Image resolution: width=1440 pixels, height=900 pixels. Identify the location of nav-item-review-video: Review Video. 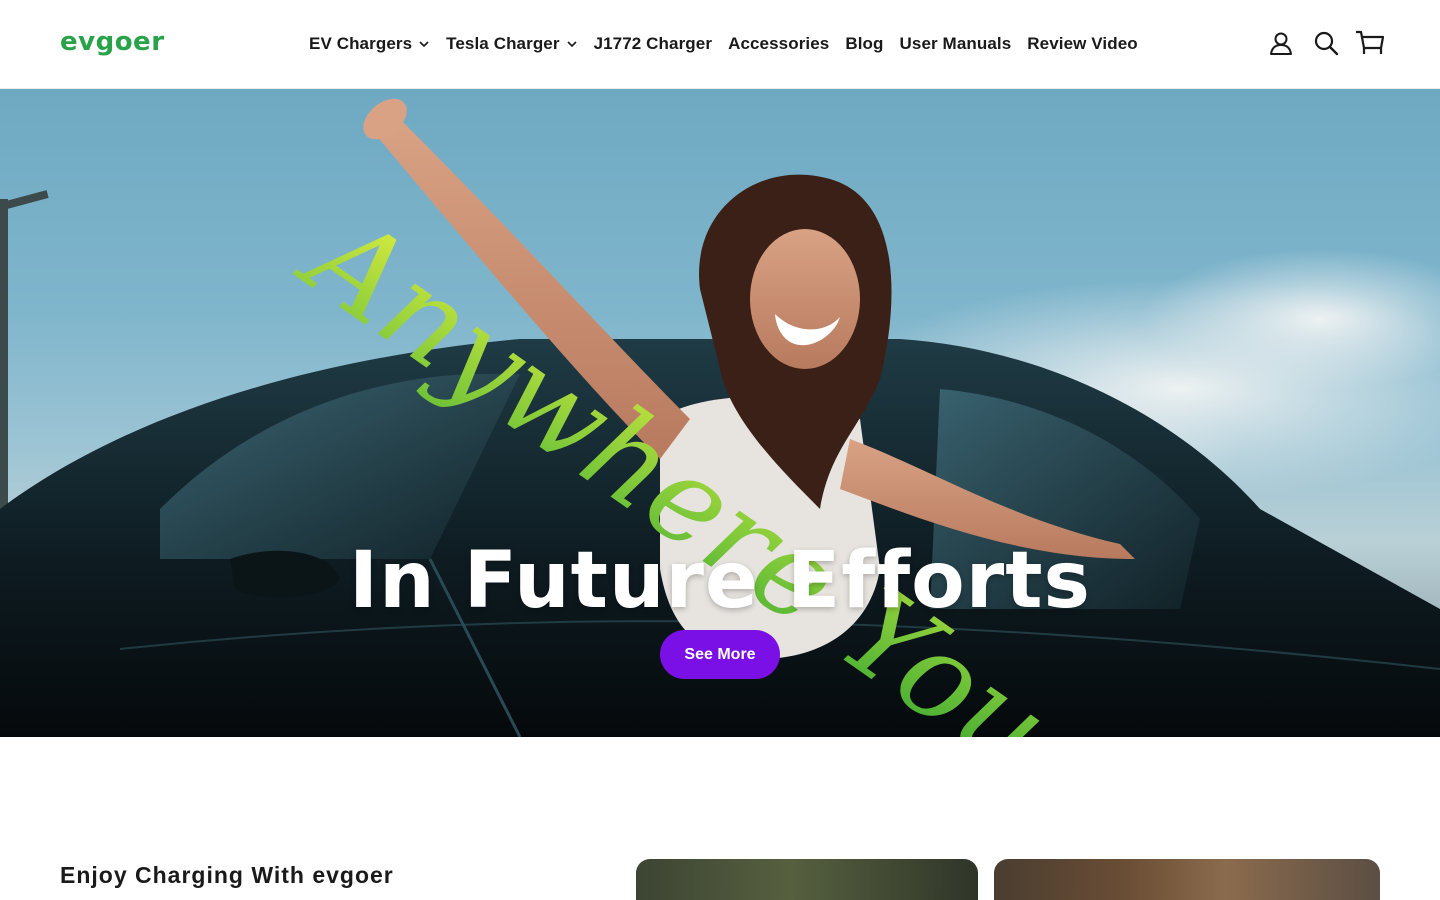
(1082, 44).